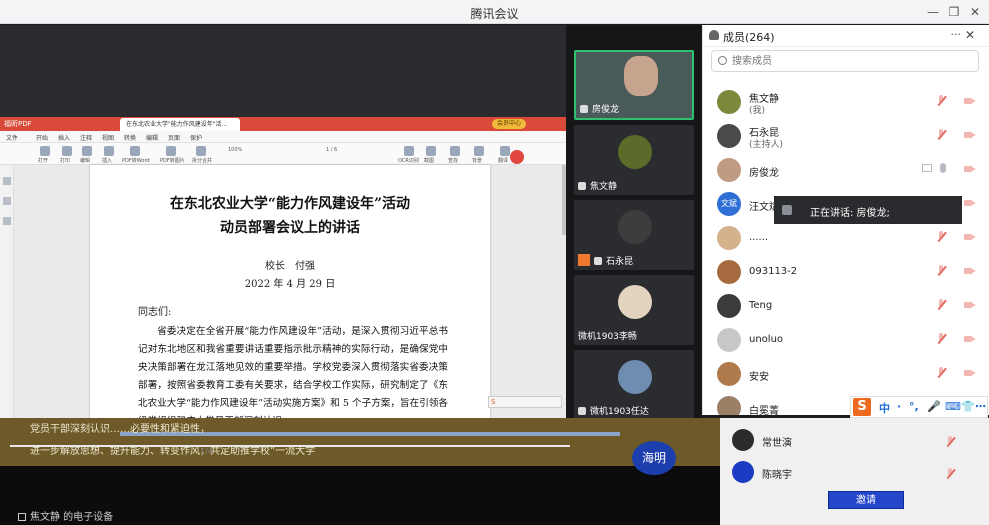 This screenshot has height=525, width=989. What do you see at coordinates (620, 262) in the screenshot?
I see `video-tile-label: 石永昆` at bounding box center [620, 262].